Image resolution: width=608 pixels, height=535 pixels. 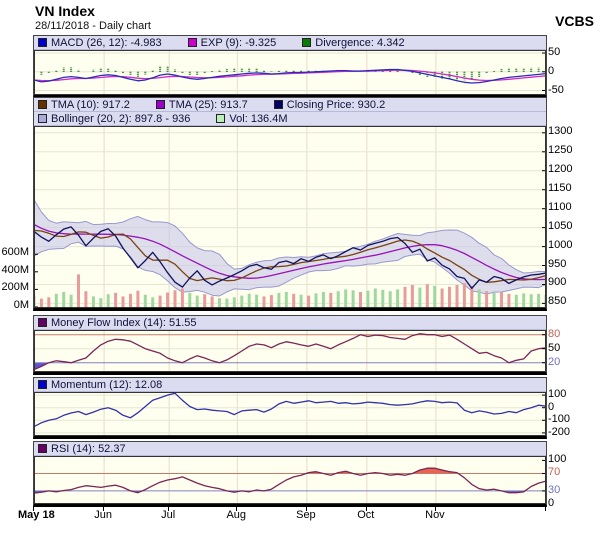 I want to click on y-axis-tick-label: 1000, so click(x=560, y=244).